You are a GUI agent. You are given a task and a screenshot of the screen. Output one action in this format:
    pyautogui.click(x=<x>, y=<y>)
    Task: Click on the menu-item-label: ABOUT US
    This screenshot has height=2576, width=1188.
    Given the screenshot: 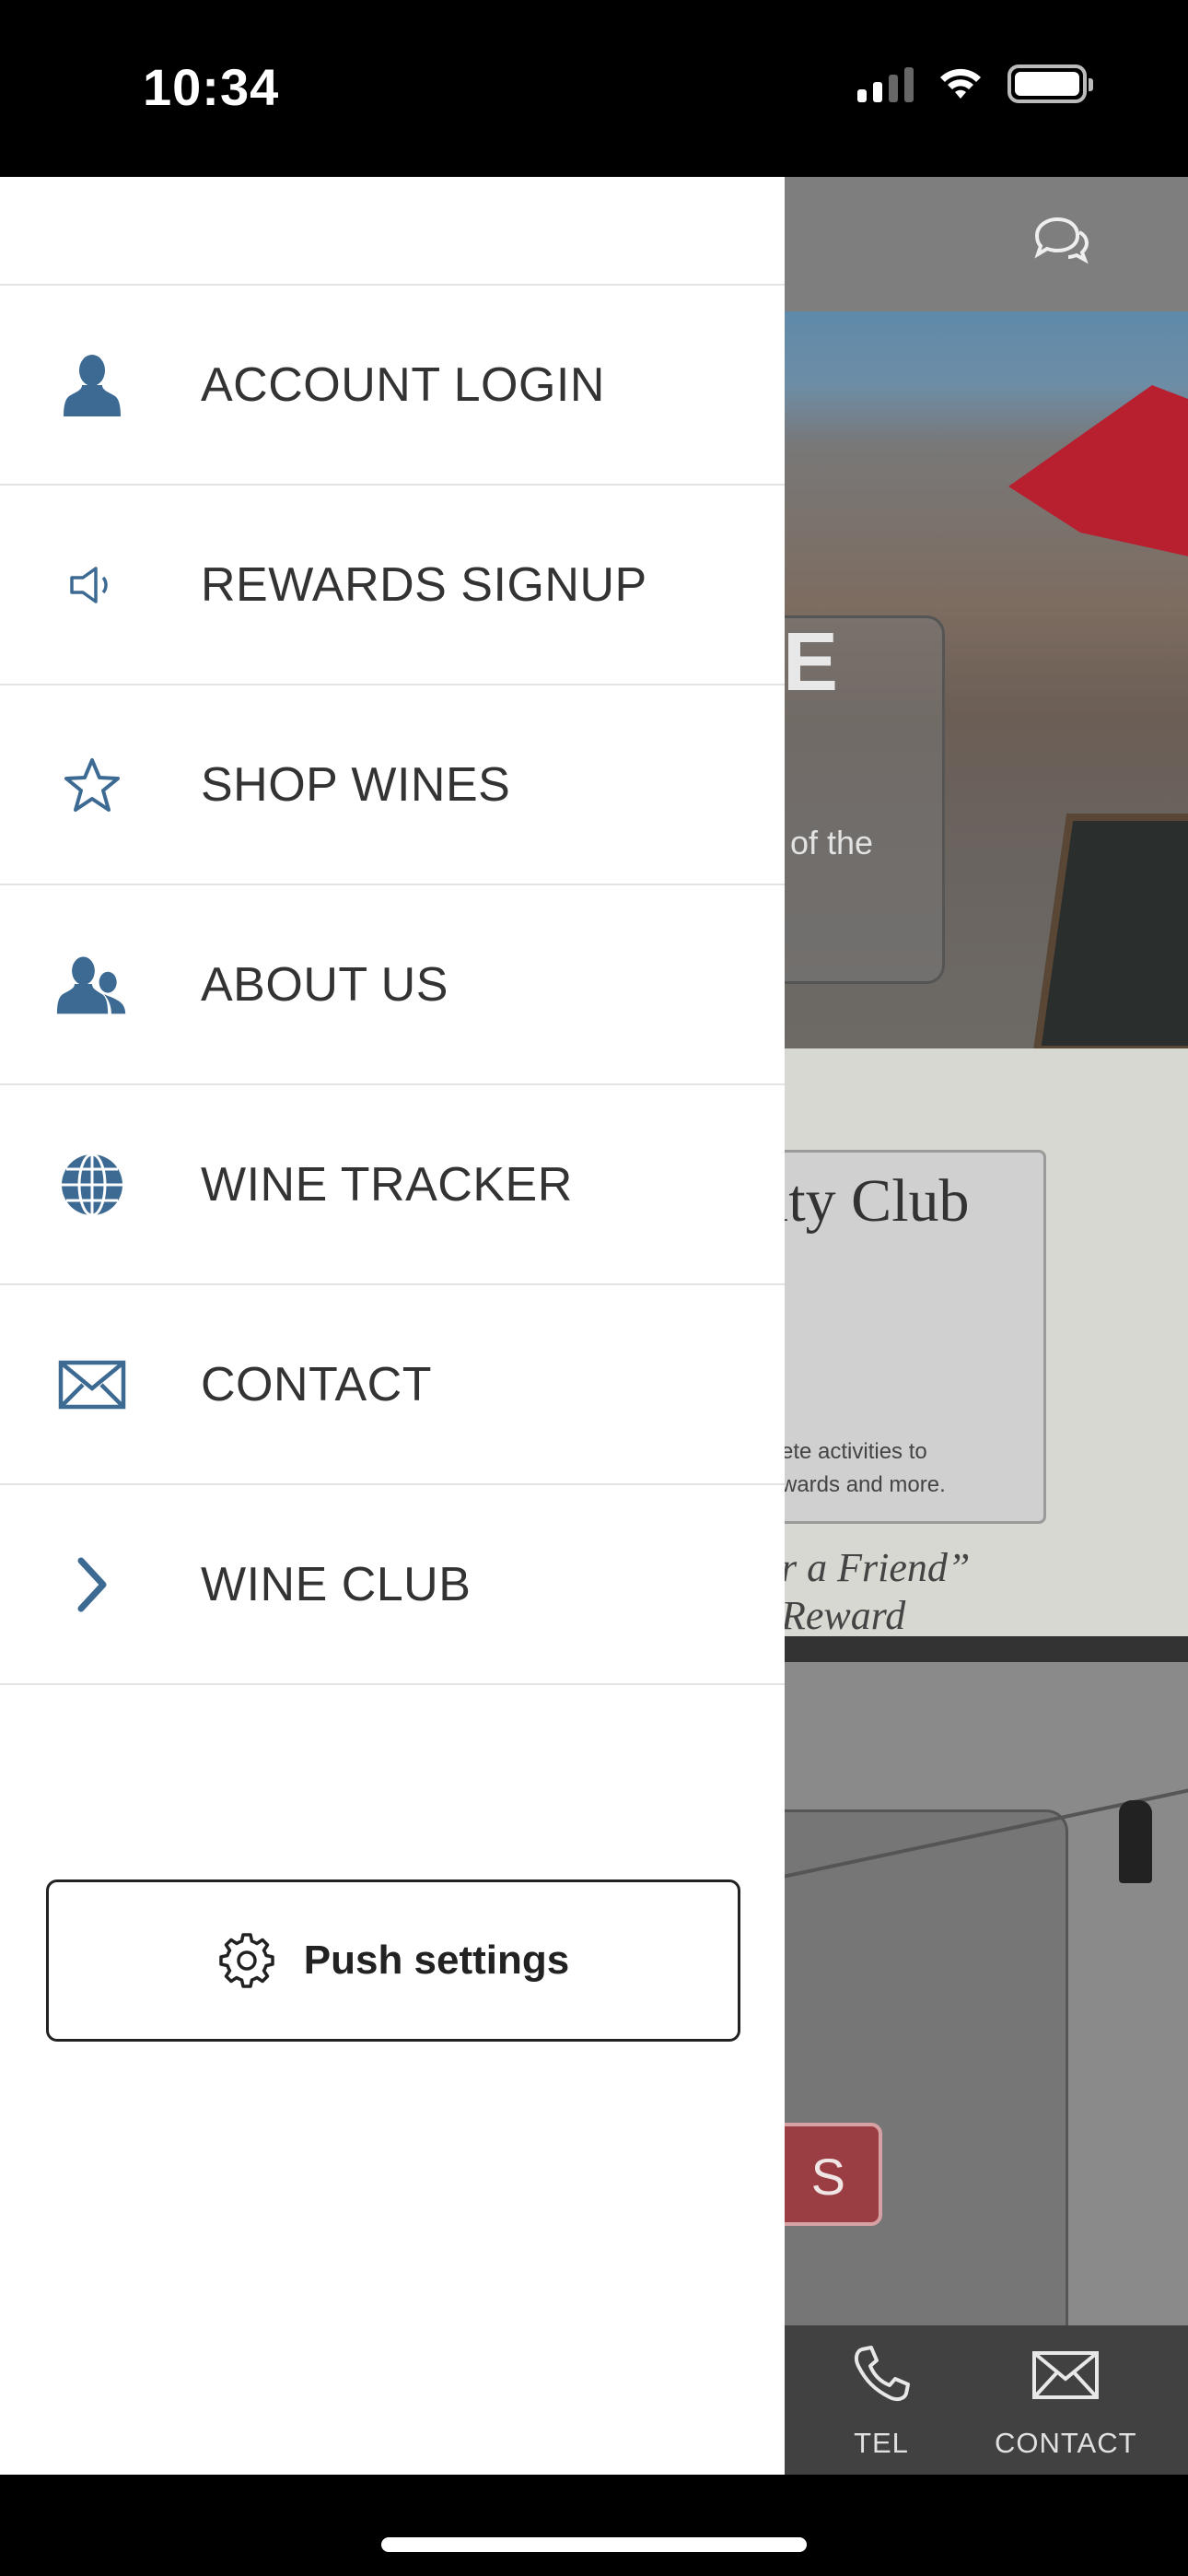 What is the action you would take?
    pyautogui.click(x=324, y=984)
    